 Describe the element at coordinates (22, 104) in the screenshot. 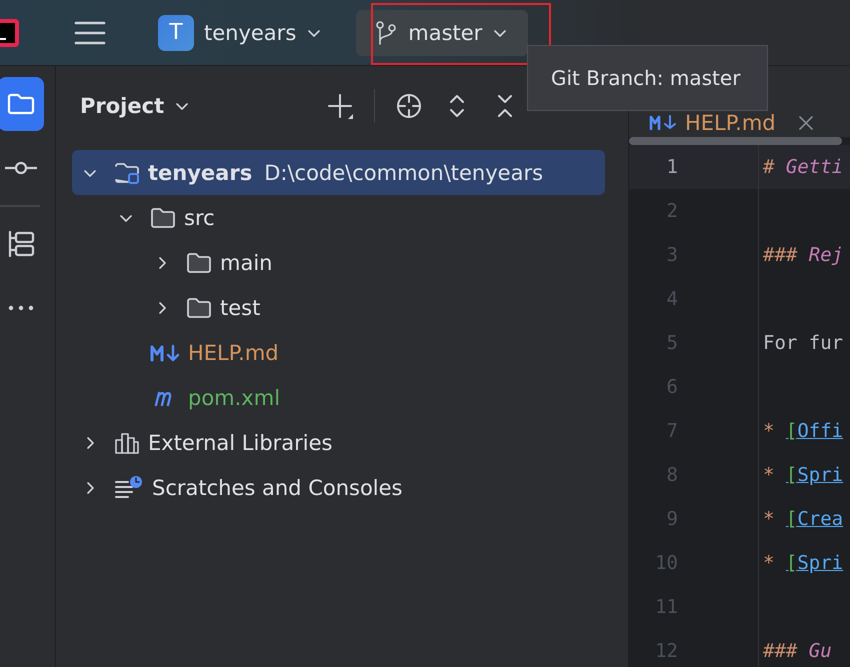

I see `tool-window-button` at that location.